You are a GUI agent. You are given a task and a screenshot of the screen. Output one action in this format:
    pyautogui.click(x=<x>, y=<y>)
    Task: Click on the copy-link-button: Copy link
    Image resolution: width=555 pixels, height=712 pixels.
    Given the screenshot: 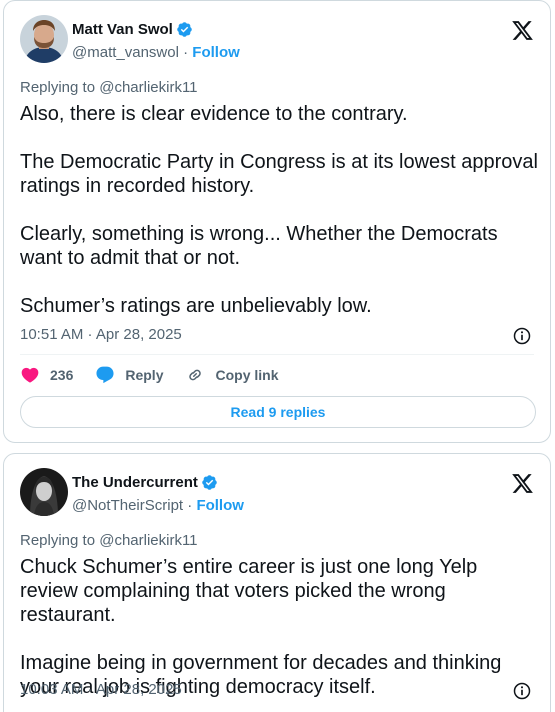 What is the action you would take?
    pyautogui.click(x=232, y=375)
    